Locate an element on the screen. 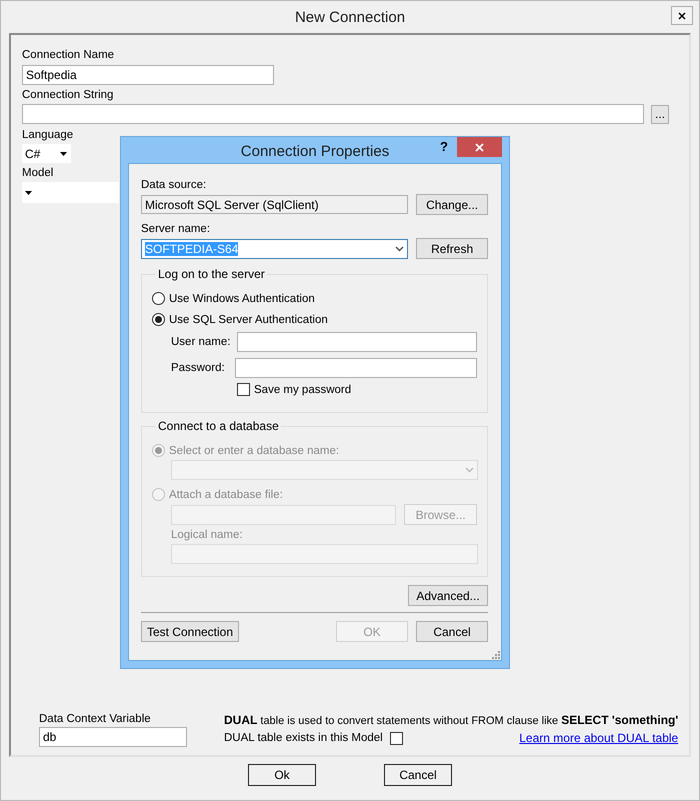 This screenshot has height=801, width=700. dual-checkbox is located at coordinates (396, 738).